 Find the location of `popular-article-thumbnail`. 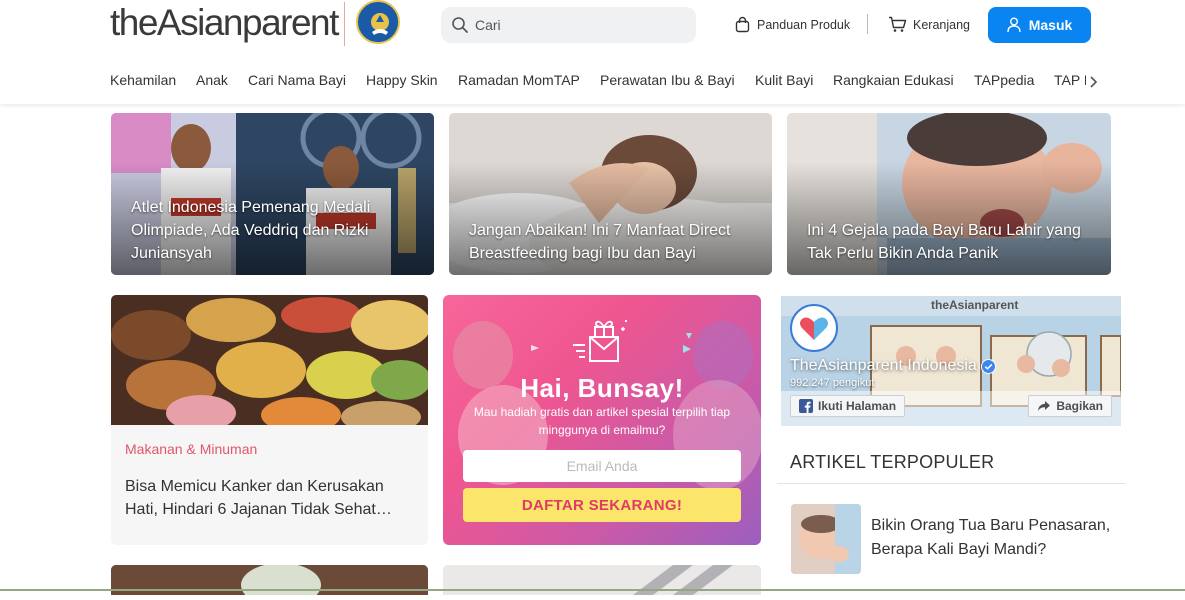

popular-article-thumbnail is located at coordinates (826, 539).